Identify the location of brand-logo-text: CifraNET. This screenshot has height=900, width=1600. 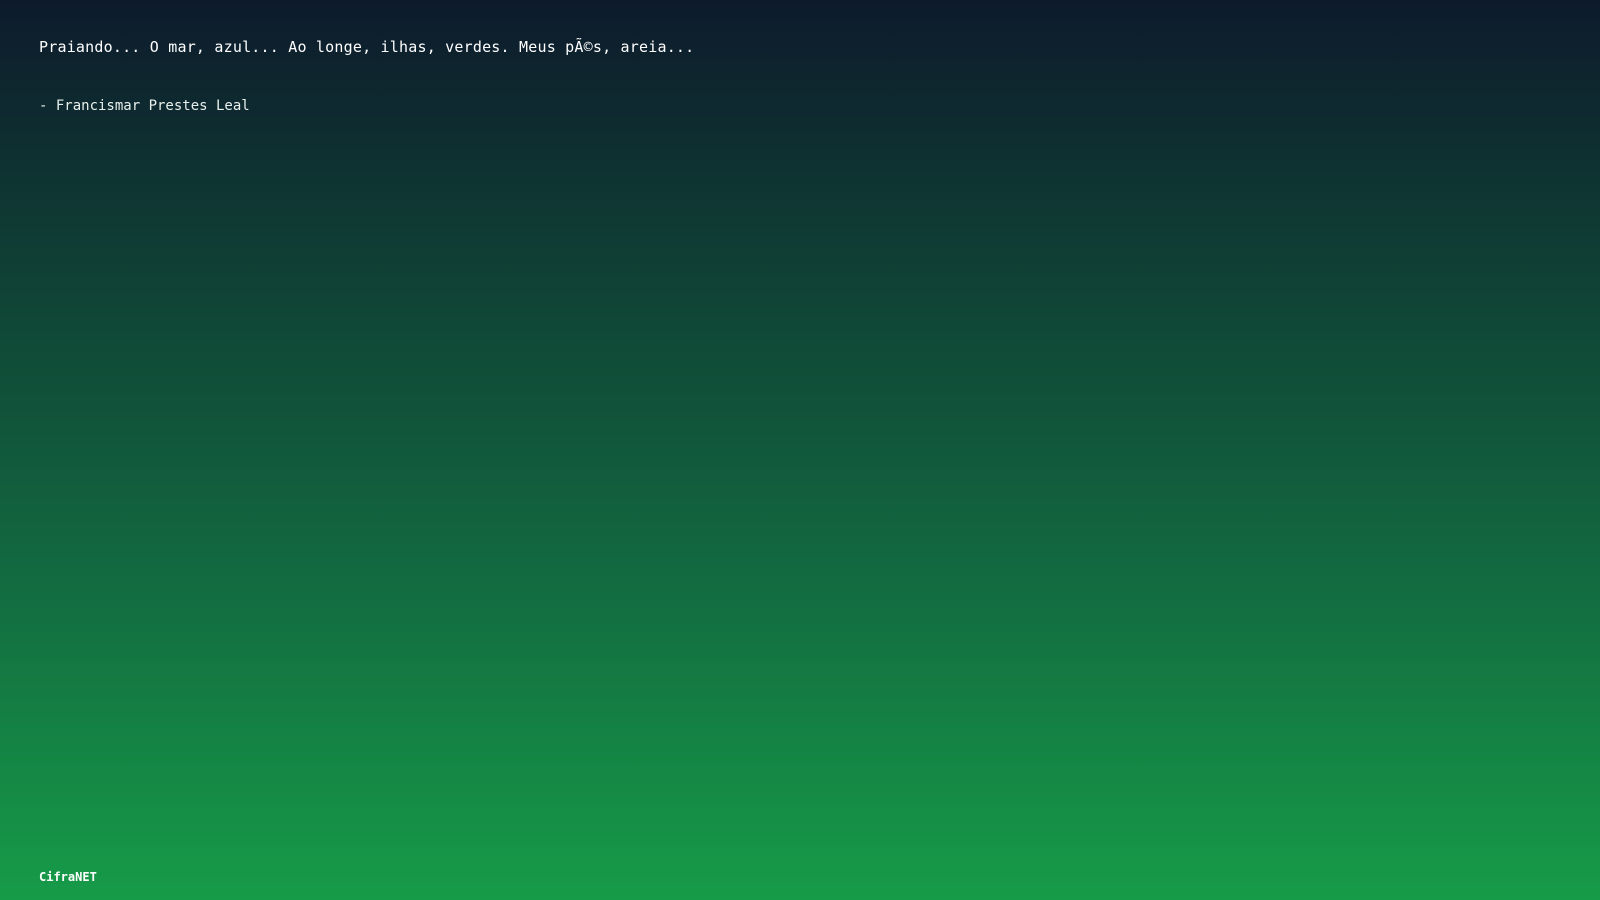
(68, 877).